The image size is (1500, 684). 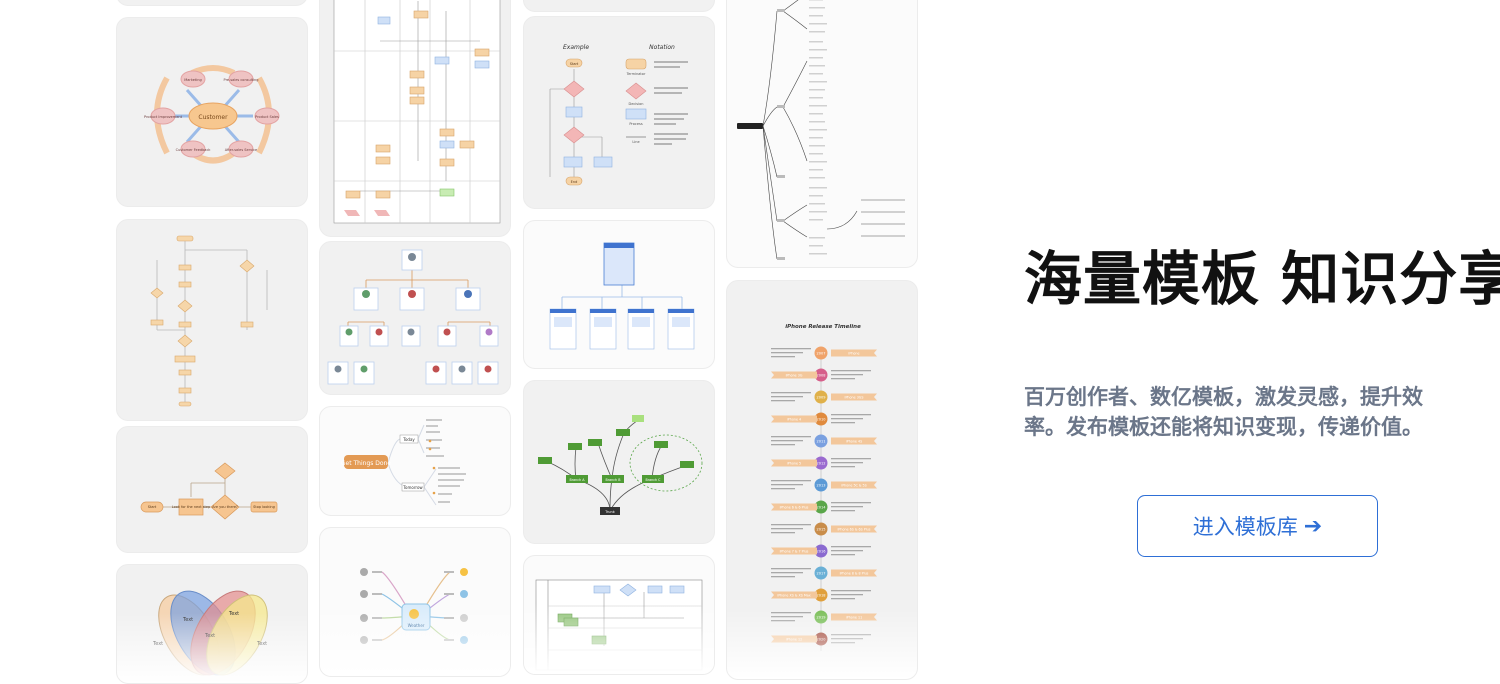 What do you see at coordinates (417, 112) in the screenshot?
I see `swimlane-diagram` at bounding box center [417, 112].